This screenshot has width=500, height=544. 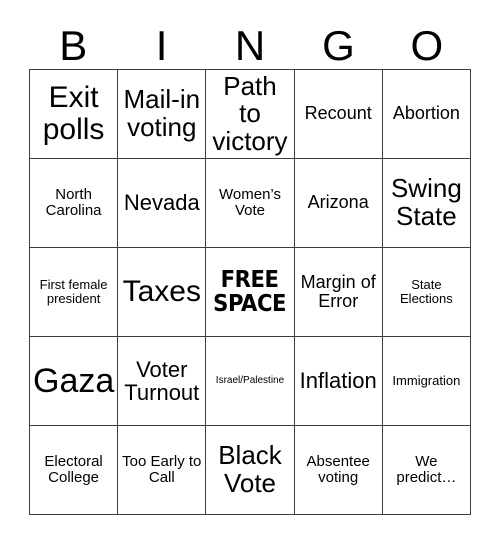 I want to click on bingo-cell-label: Women’s Vote, so click(x=250, y=202).